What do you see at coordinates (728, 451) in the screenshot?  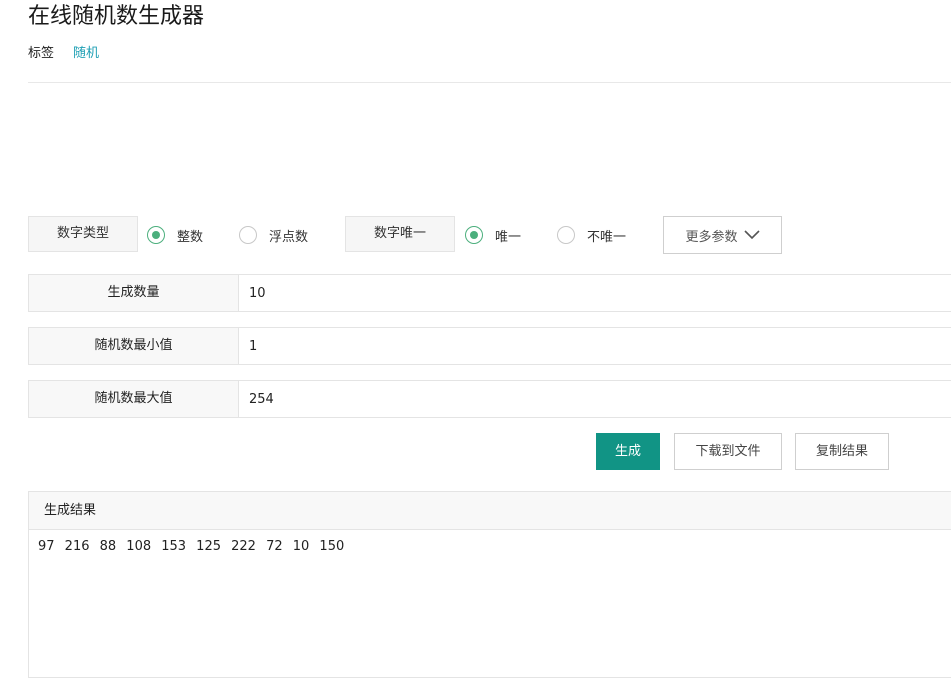 I see `download-button: 下载到文件` at bounding box center [728, 451].